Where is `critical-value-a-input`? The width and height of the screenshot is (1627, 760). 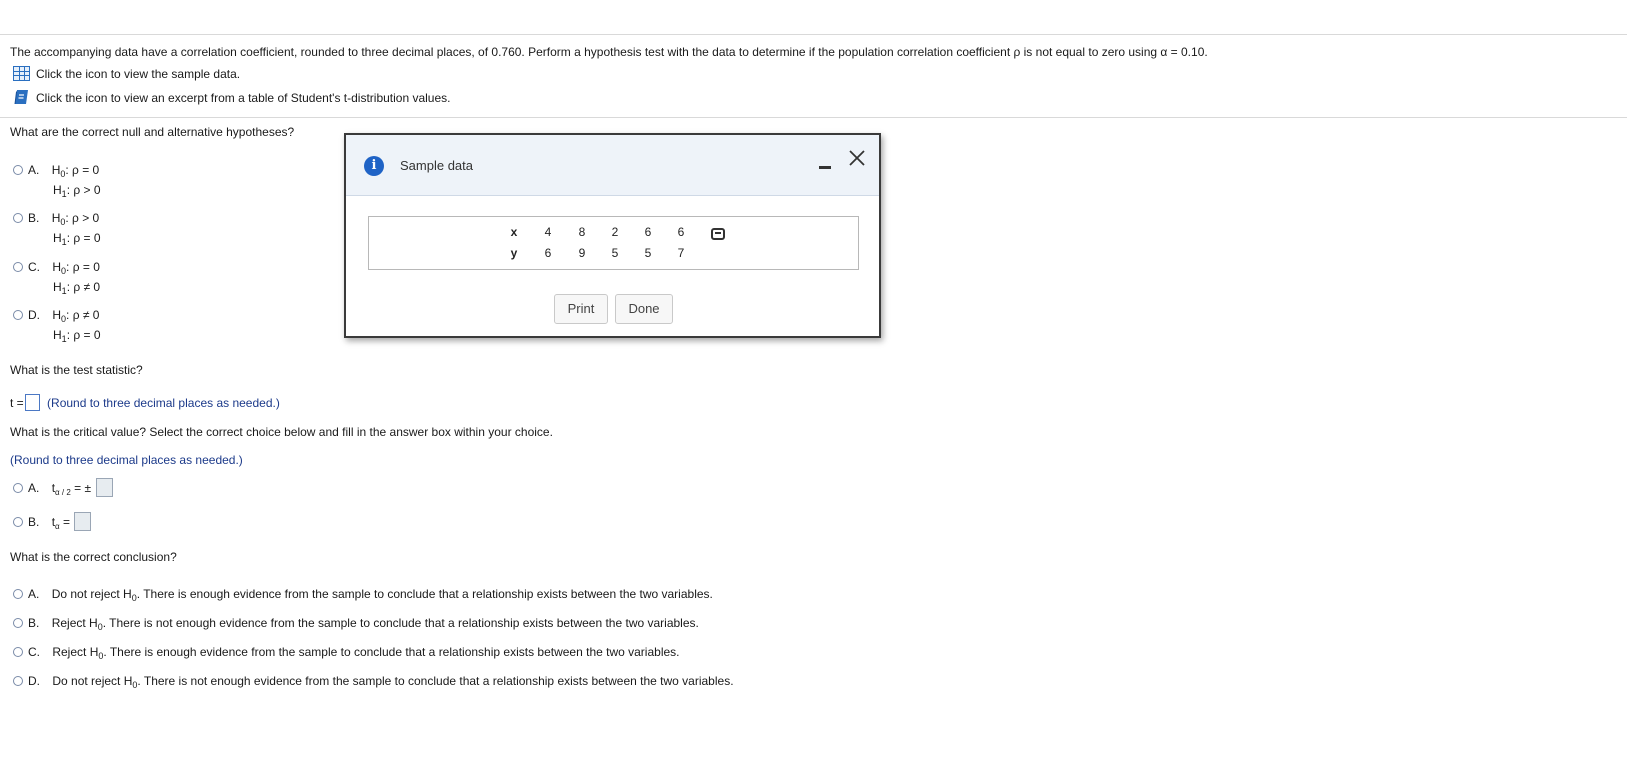
critical-value-a-input is located at coordinates (105, 487).